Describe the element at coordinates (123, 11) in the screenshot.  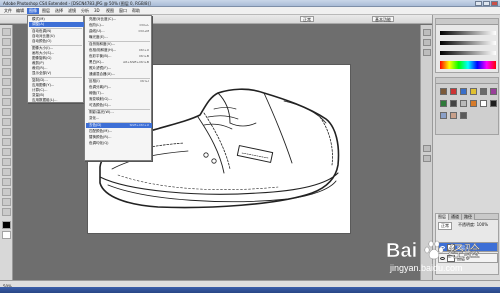
I see `menu-window: 窗口` at that location.